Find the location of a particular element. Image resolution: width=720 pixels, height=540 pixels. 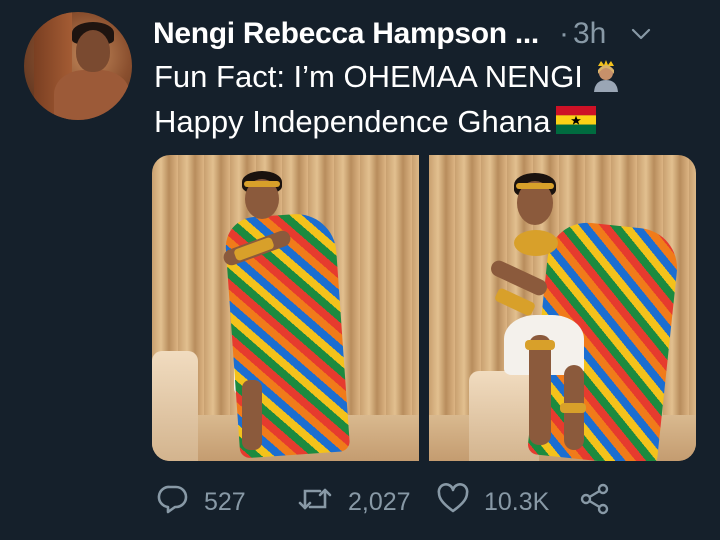

ghana-flag-emoji is located at coordinates (576, 123).